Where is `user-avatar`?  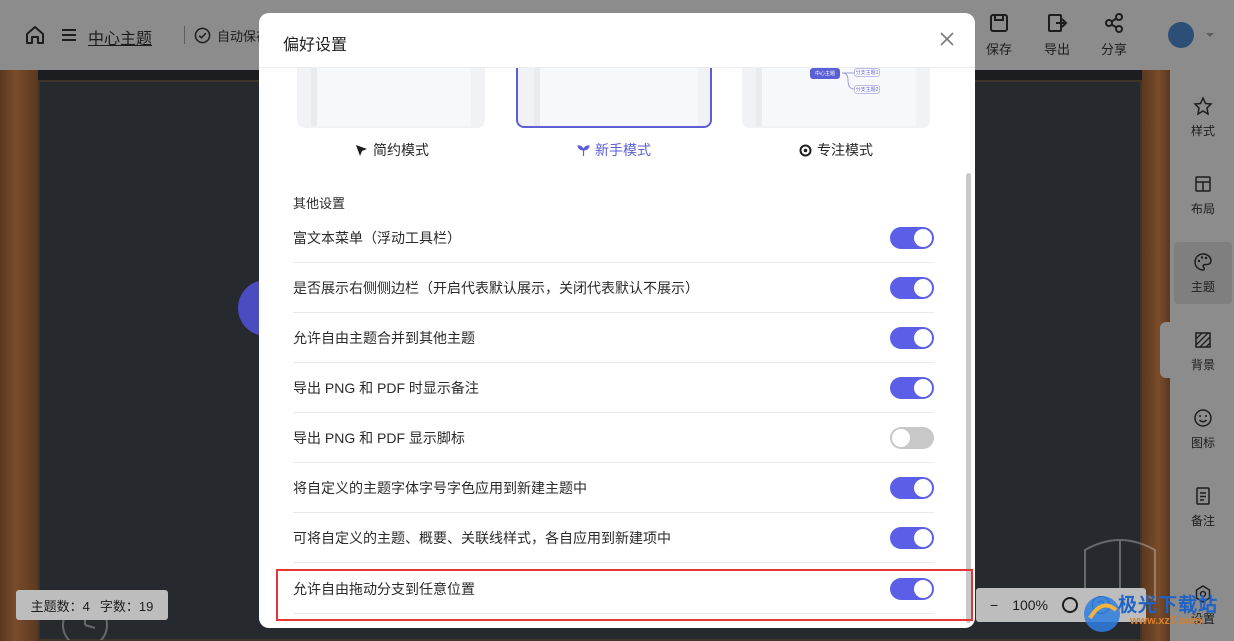 user-avatar is located at coordinates (1181, 35).